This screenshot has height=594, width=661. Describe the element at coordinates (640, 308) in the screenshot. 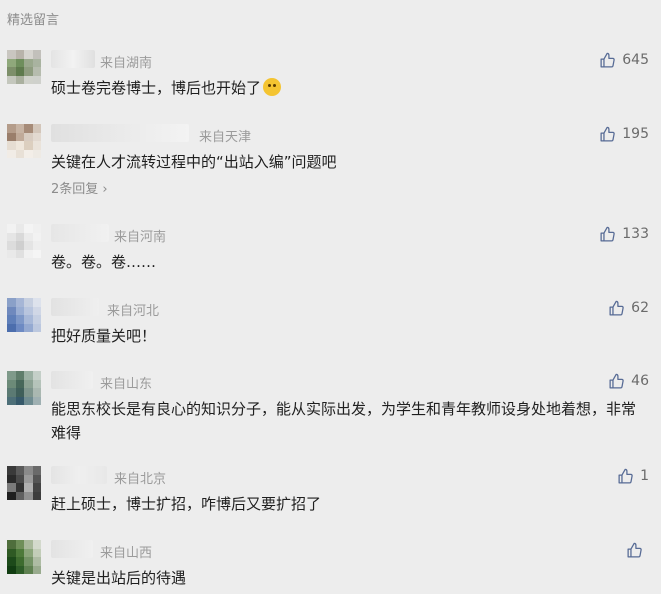

I see `like-count: 62` at that location.